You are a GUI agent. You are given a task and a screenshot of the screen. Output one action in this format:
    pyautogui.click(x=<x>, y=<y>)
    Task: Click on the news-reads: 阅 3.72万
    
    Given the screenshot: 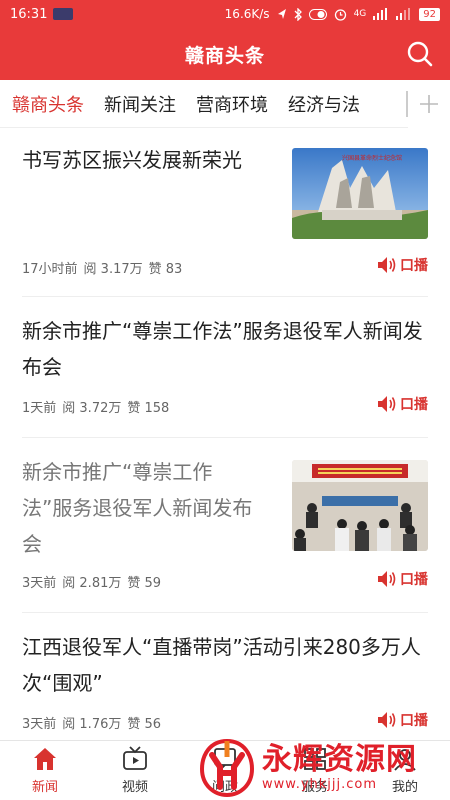 What is the action you would take?
    pyautogui.click(x=92, y=408)
    